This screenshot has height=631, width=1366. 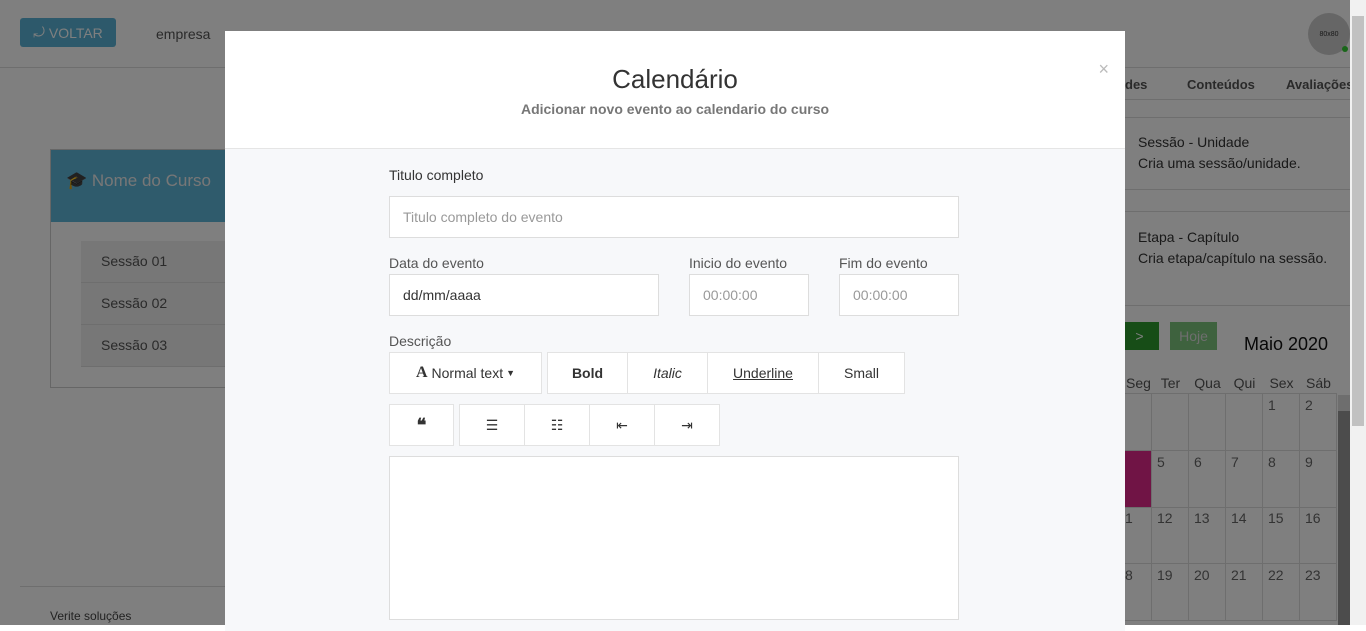 I want to click on start-time-input: 00:00:00, so click(x=749, y=295).